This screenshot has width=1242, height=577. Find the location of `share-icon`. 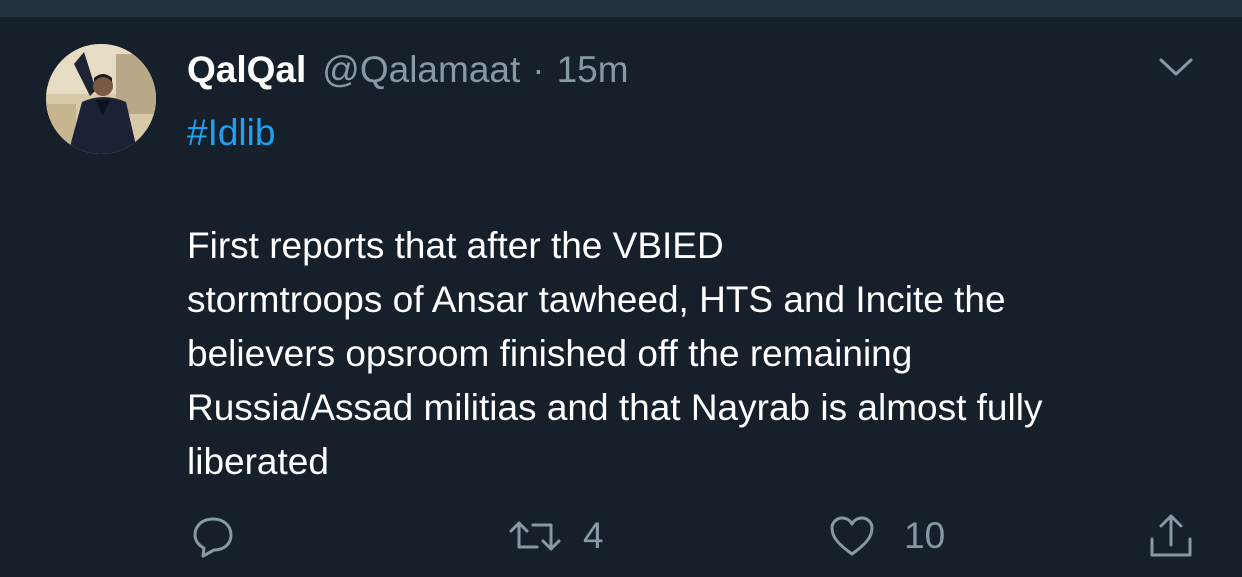

share-icon is located at coordinates (1171, 535).